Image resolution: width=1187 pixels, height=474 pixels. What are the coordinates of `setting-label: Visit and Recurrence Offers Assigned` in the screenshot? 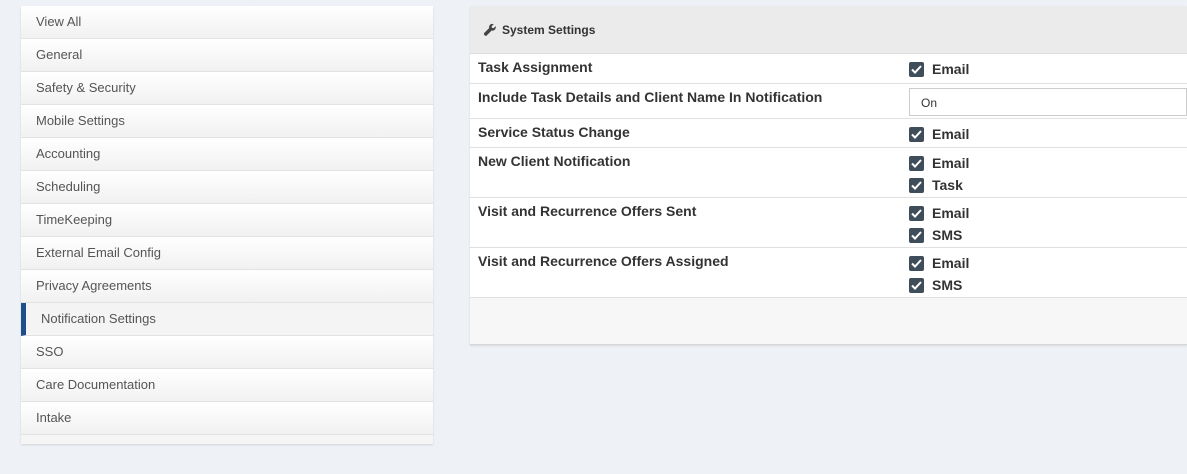 It's located at (603, 261).